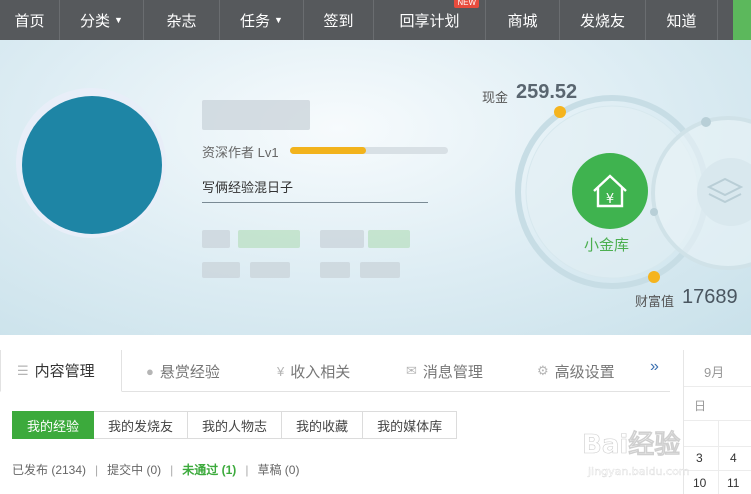 The image size is (751, 494). What do you see at coordinates (49, 469) in the screenshot?
I see `stat-published: 已发布 (2134)` at bounding box center [49, 469].